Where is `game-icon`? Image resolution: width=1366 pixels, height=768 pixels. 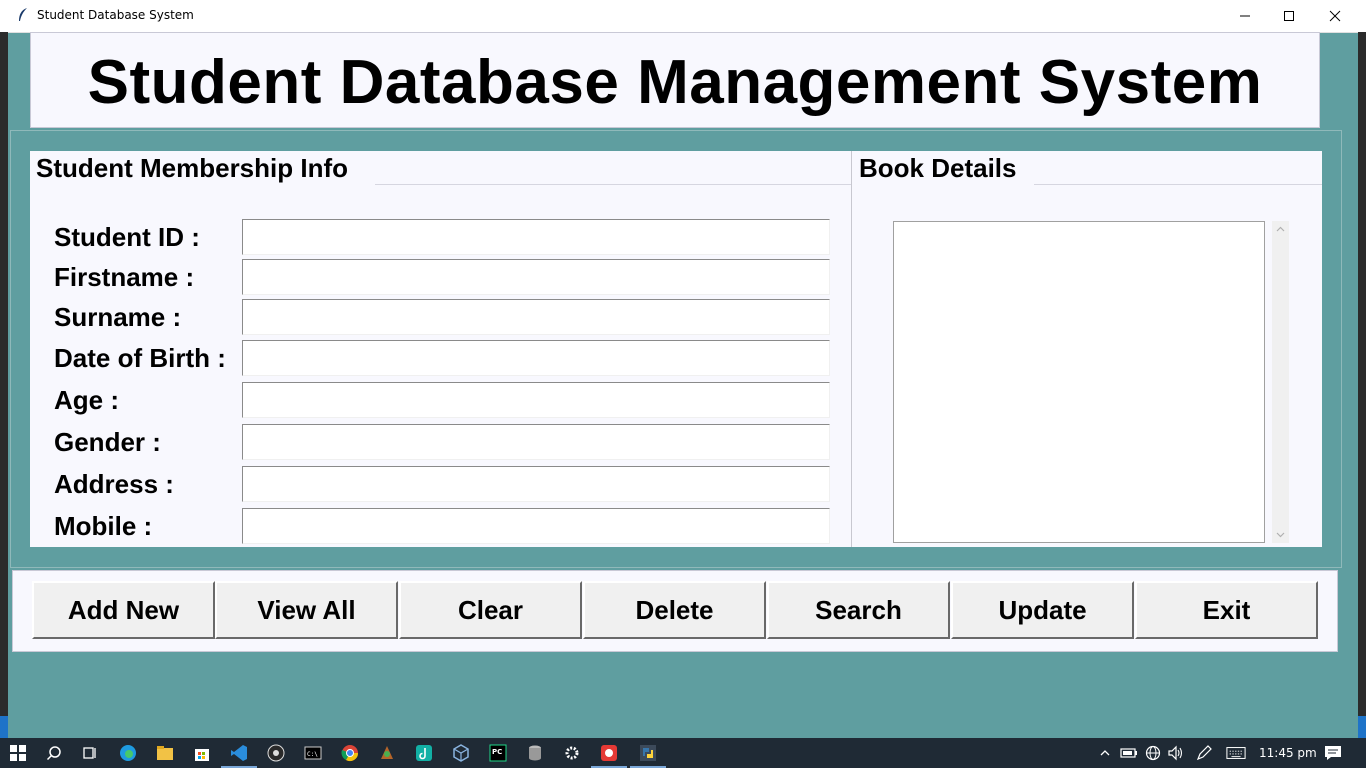 game-icon is located at coordinates (387, 753).